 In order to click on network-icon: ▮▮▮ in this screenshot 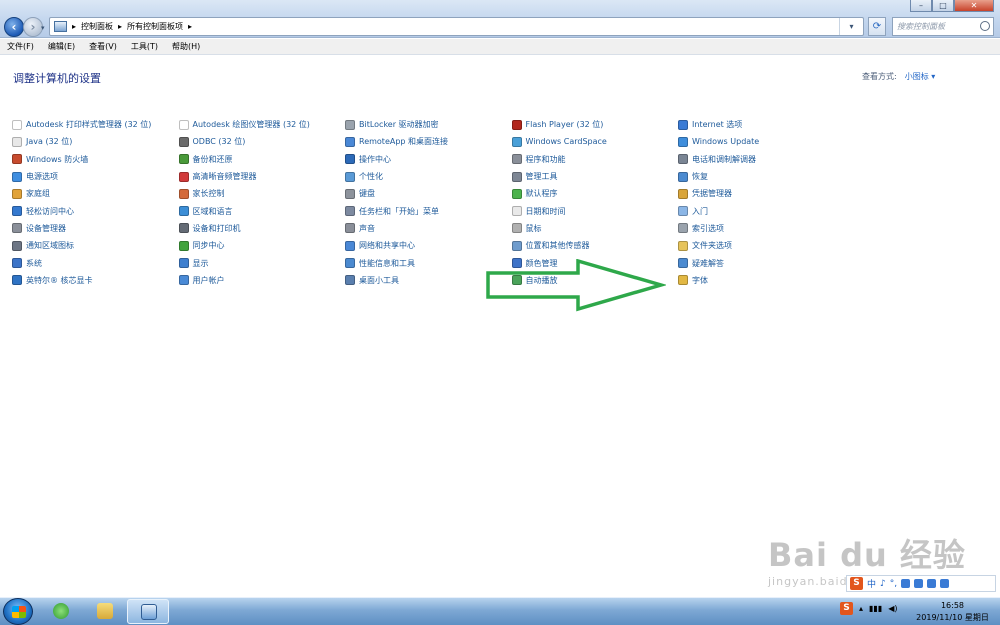, I will do `click(875, 608)`.